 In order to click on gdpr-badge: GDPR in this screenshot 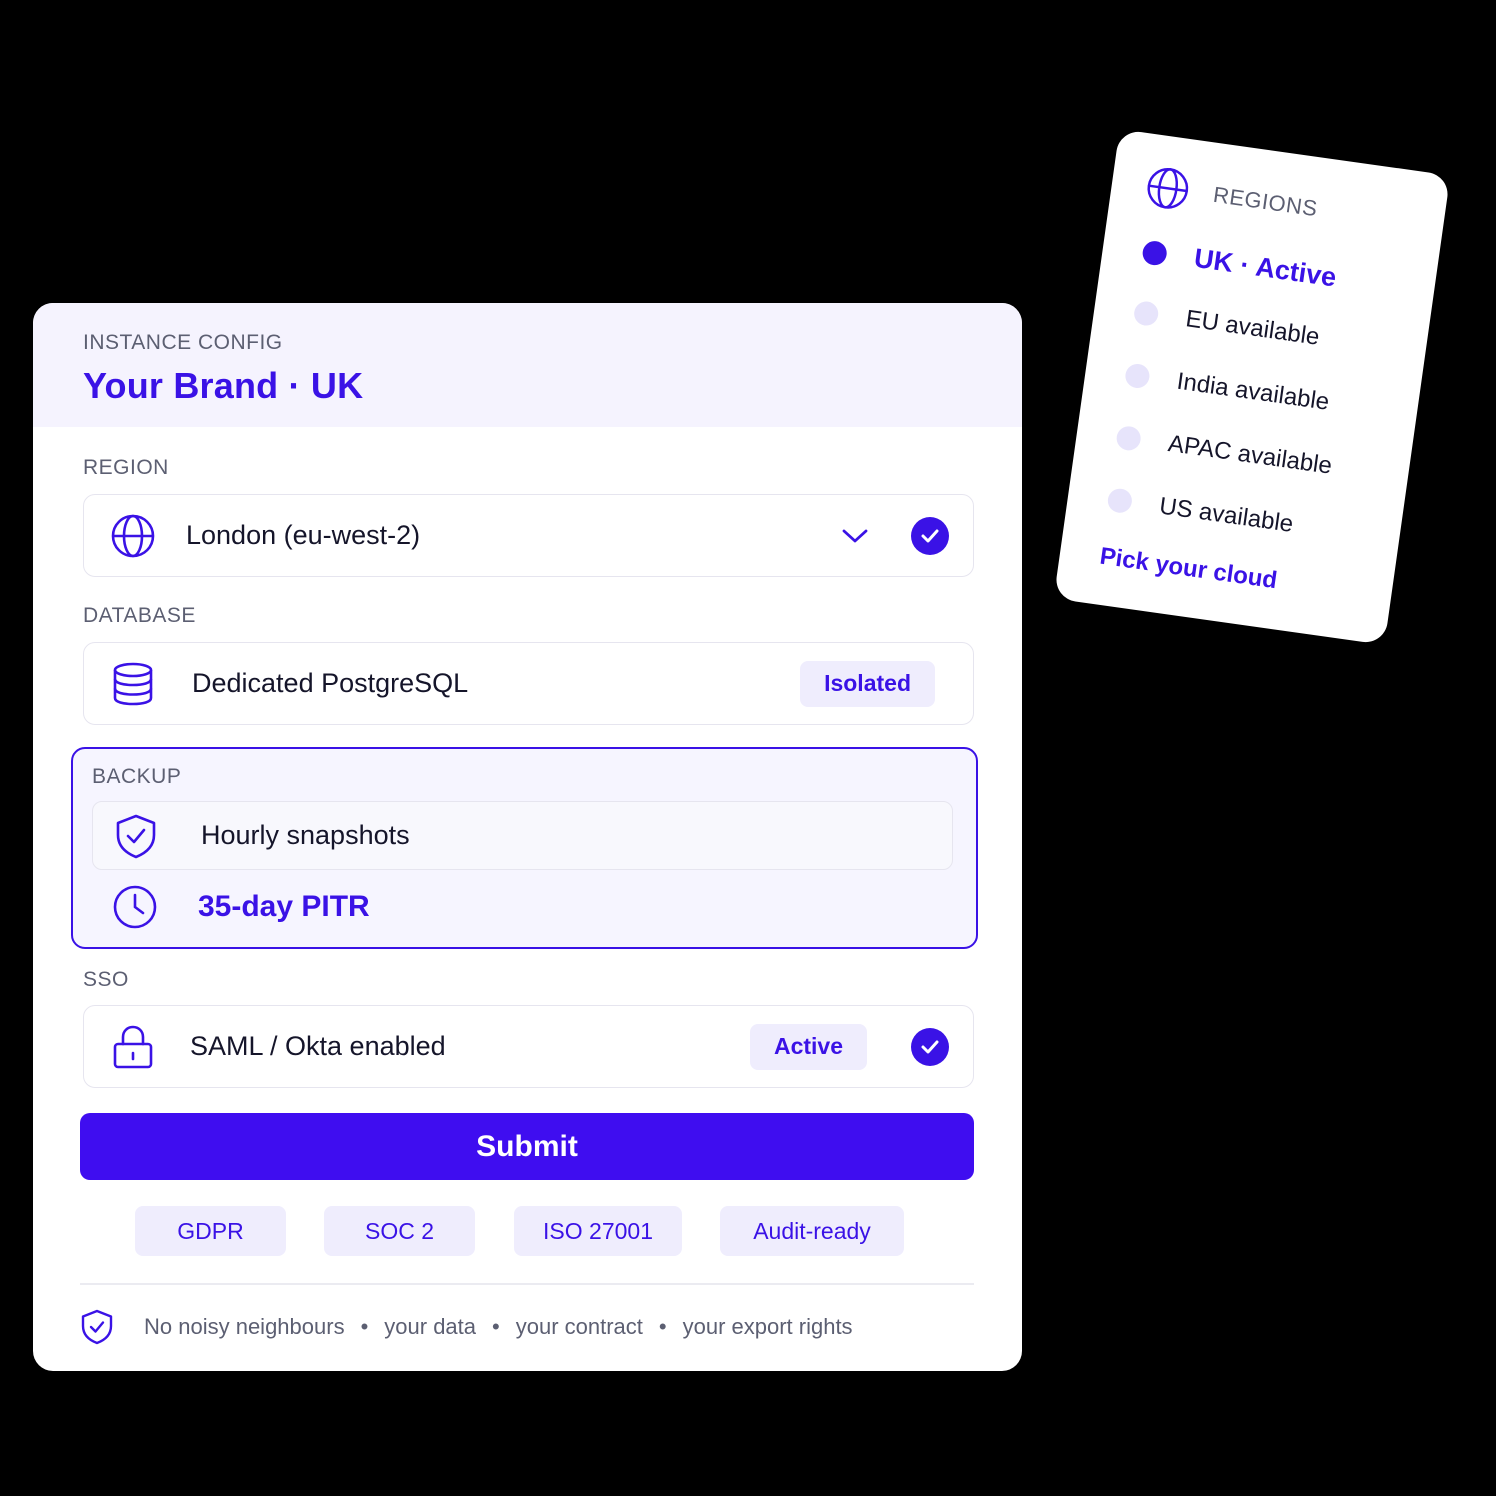, I will do `click(210, 1231)`.